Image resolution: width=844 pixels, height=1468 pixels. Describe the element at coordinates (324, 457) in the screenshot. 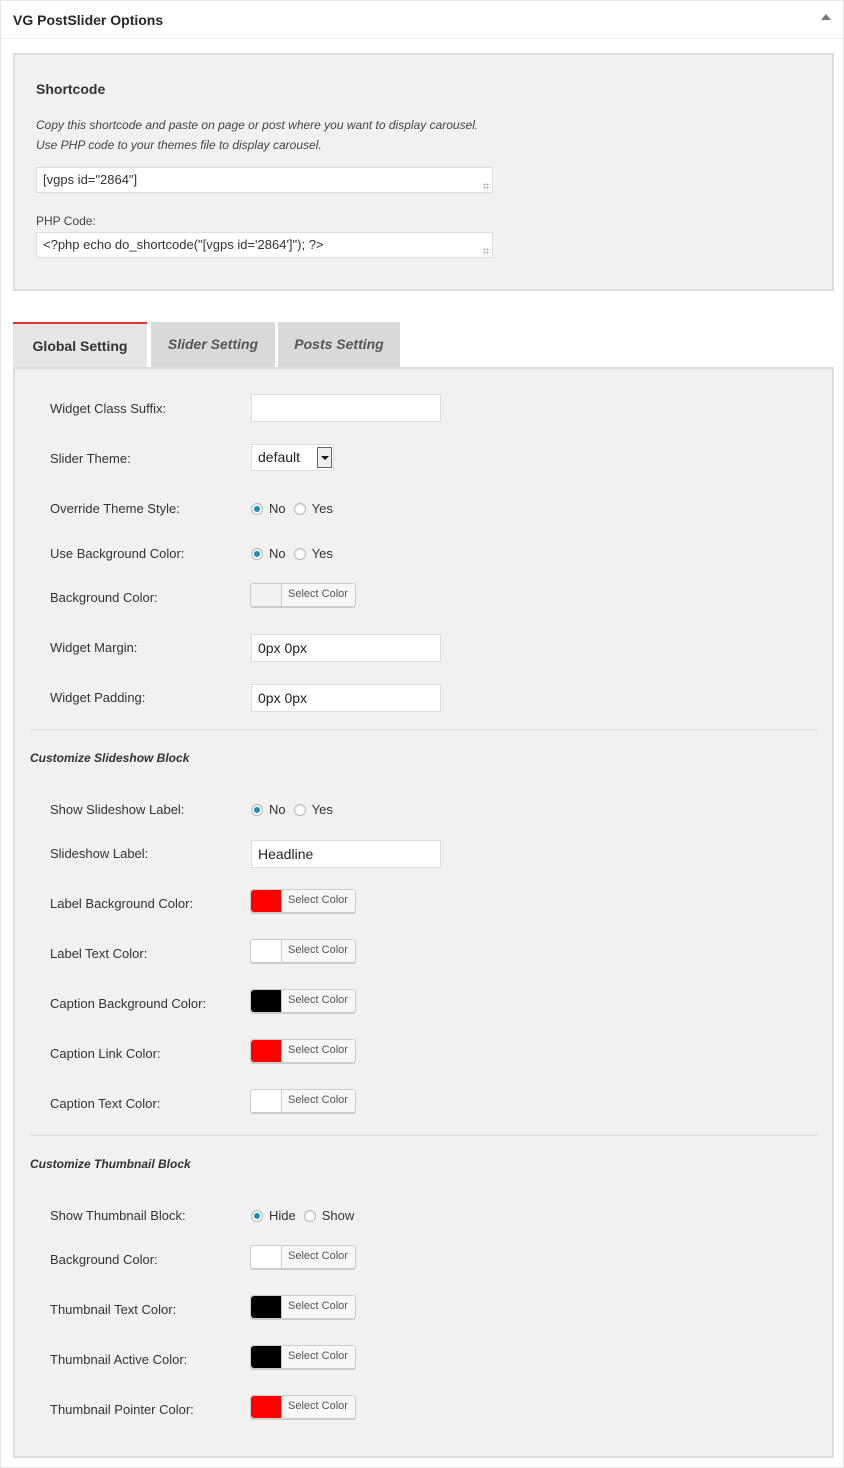

I see `chevron-down-icon` at that location.